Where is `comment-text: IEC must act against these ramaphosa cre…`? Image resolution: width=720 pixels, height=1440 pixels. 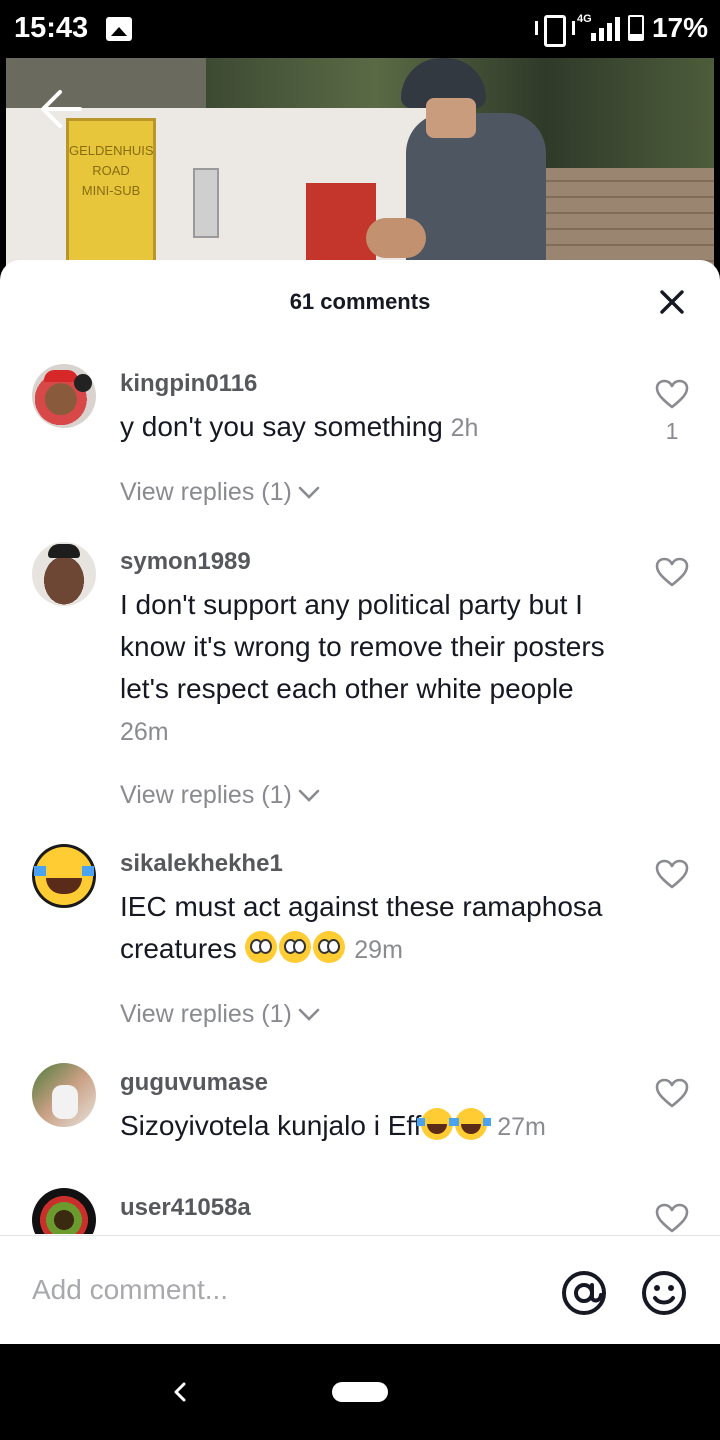
comment-text: IEC must act against these ramaphosa cre… is located at coordinates (361, 927).